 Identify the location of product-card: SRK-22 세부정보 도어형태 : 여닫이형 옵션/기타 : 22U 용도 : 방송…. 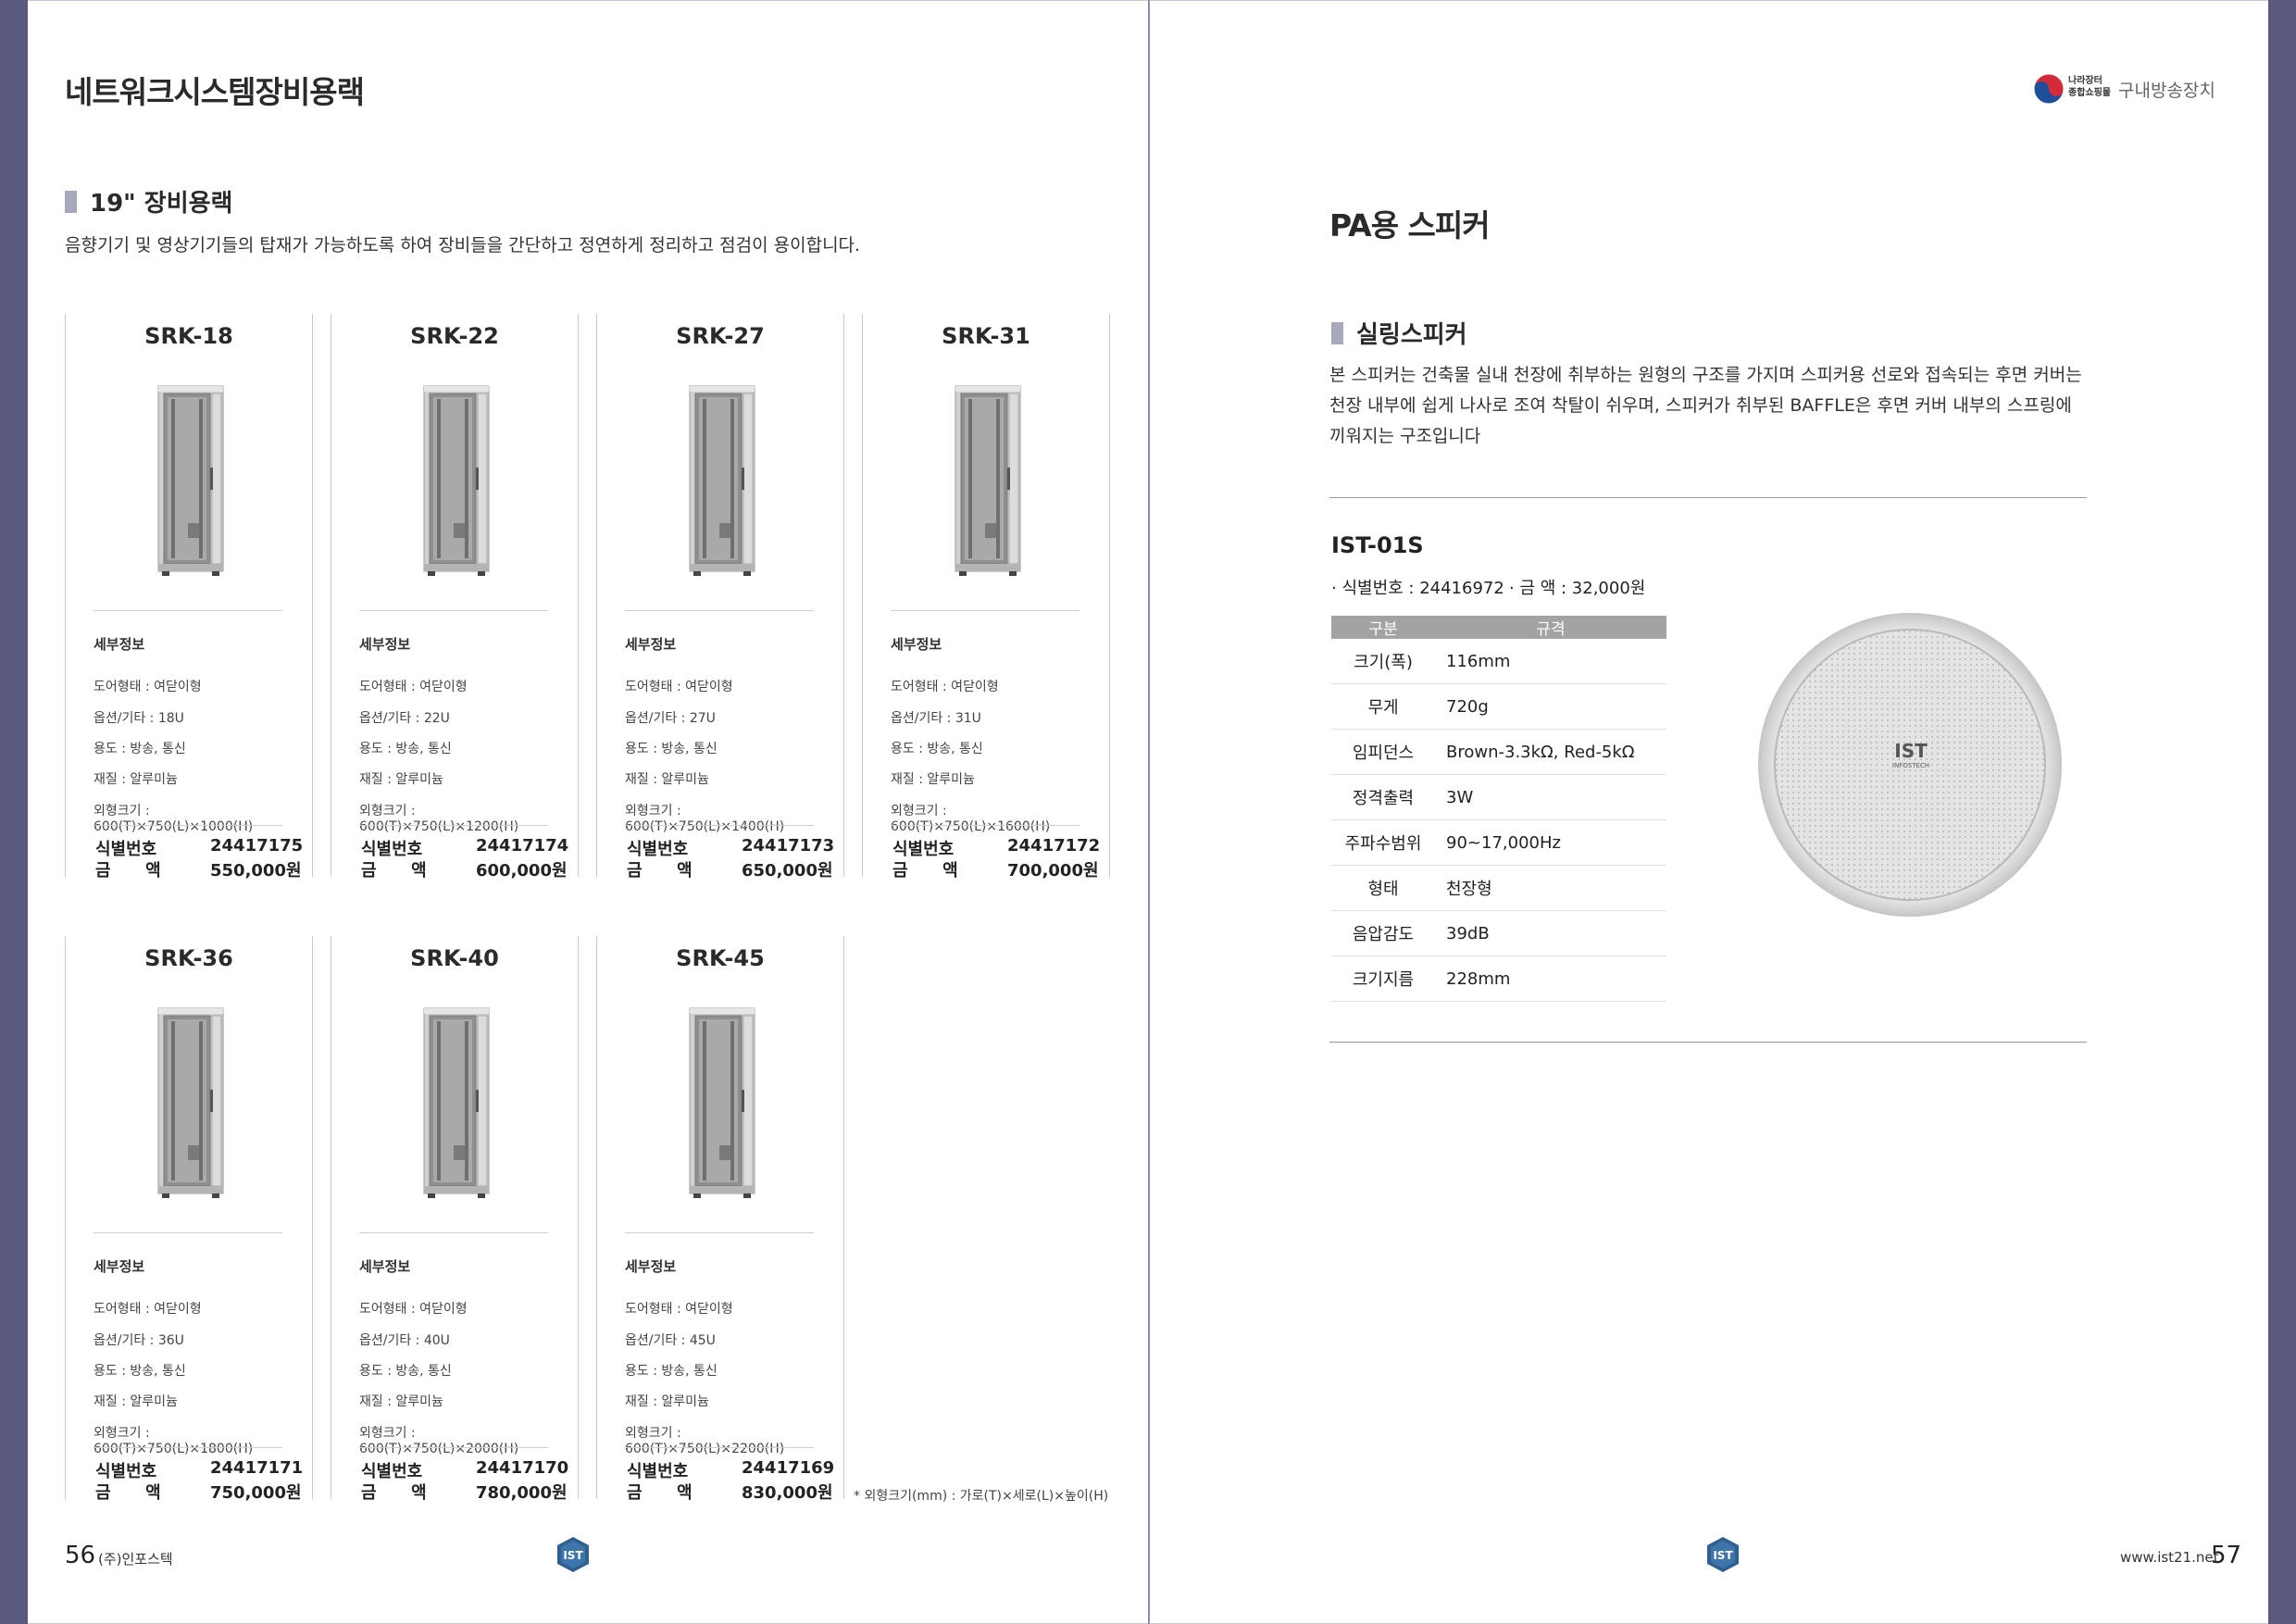
(455, 597).